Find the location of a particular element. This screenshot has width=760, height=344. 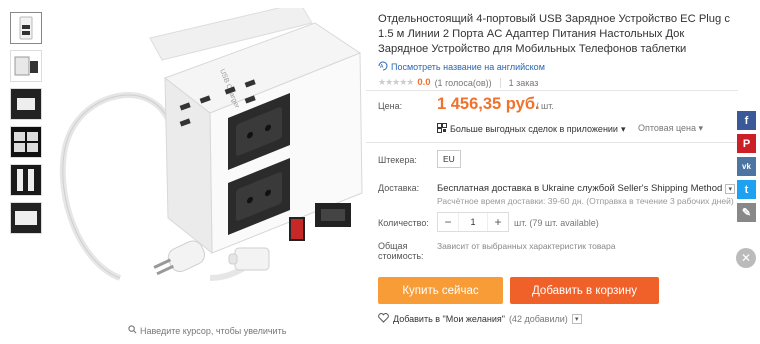

add-to-cart-button: Добавить в корзину is located at coordinates (584, 290).